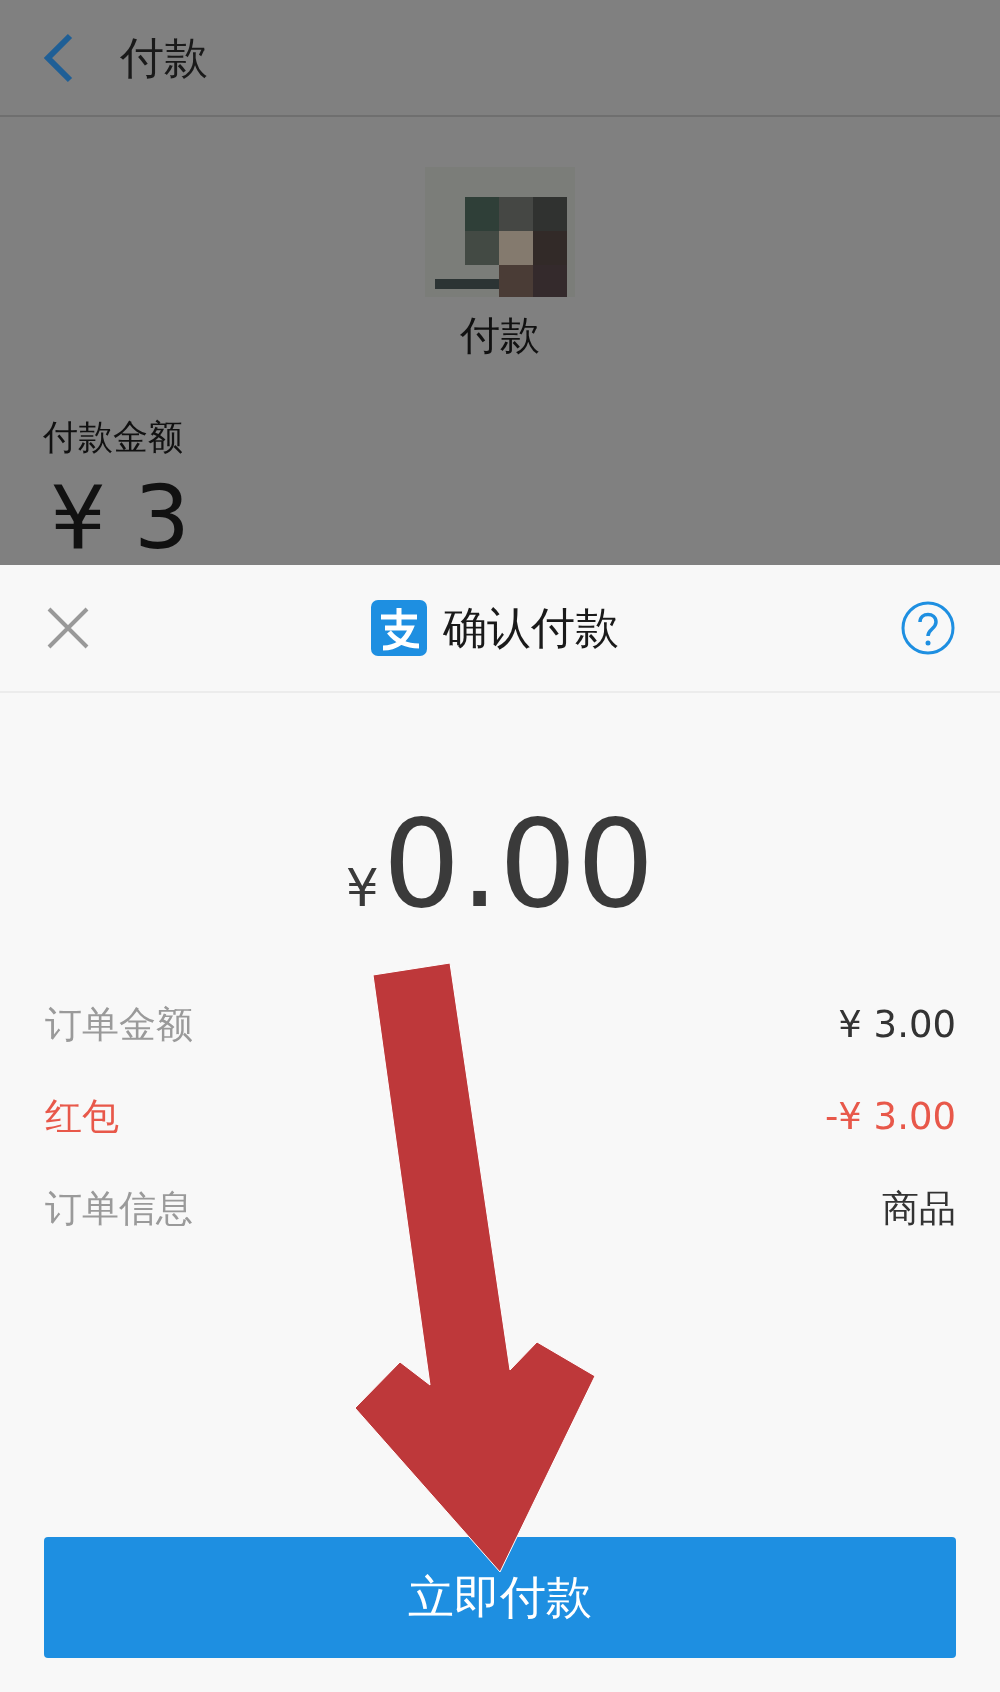 The width and height of the screenshot is (1000, 1692). What do you see at coordinates (119, 1209) in the screenshot?
I see `row-label: 订单信息` at bounding box center [119, 1209].